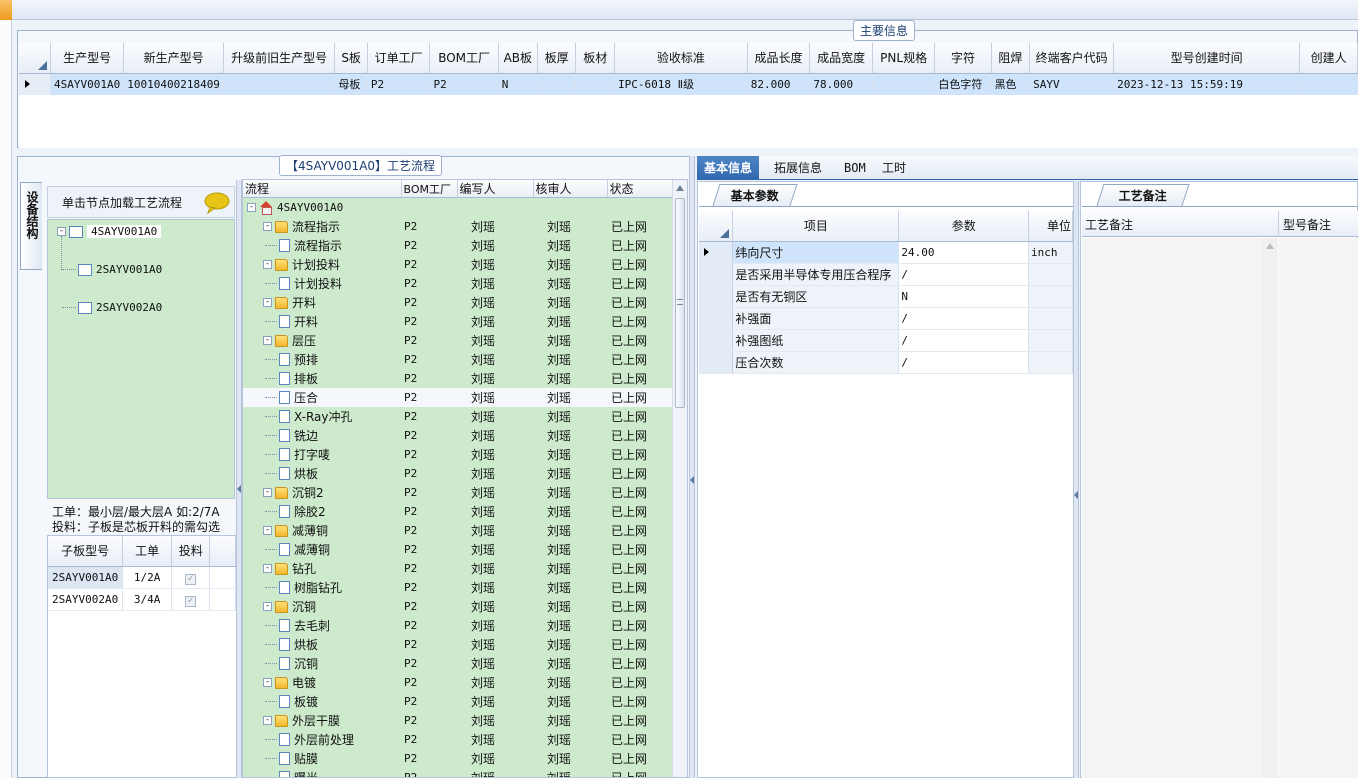 This screenshot has height=778, width=1358. I want to click on main-cell: IPC-6018 Ⅱ级, so click(681, 84).